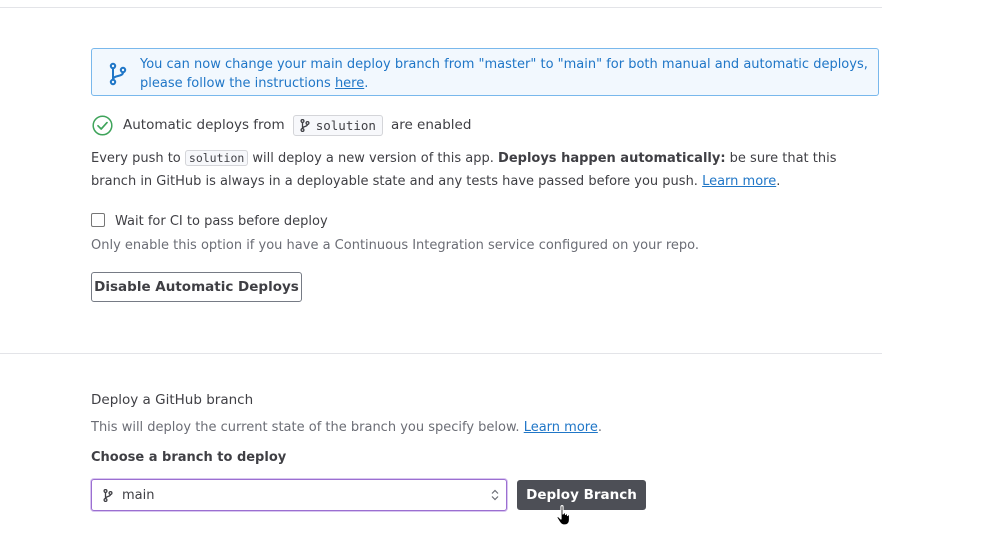 The width and height of the screenshot is (987, 560). What do you see at coordinates (441, 7) in the screenshot?
I see `top-divider` at bounding box center [441, 7].